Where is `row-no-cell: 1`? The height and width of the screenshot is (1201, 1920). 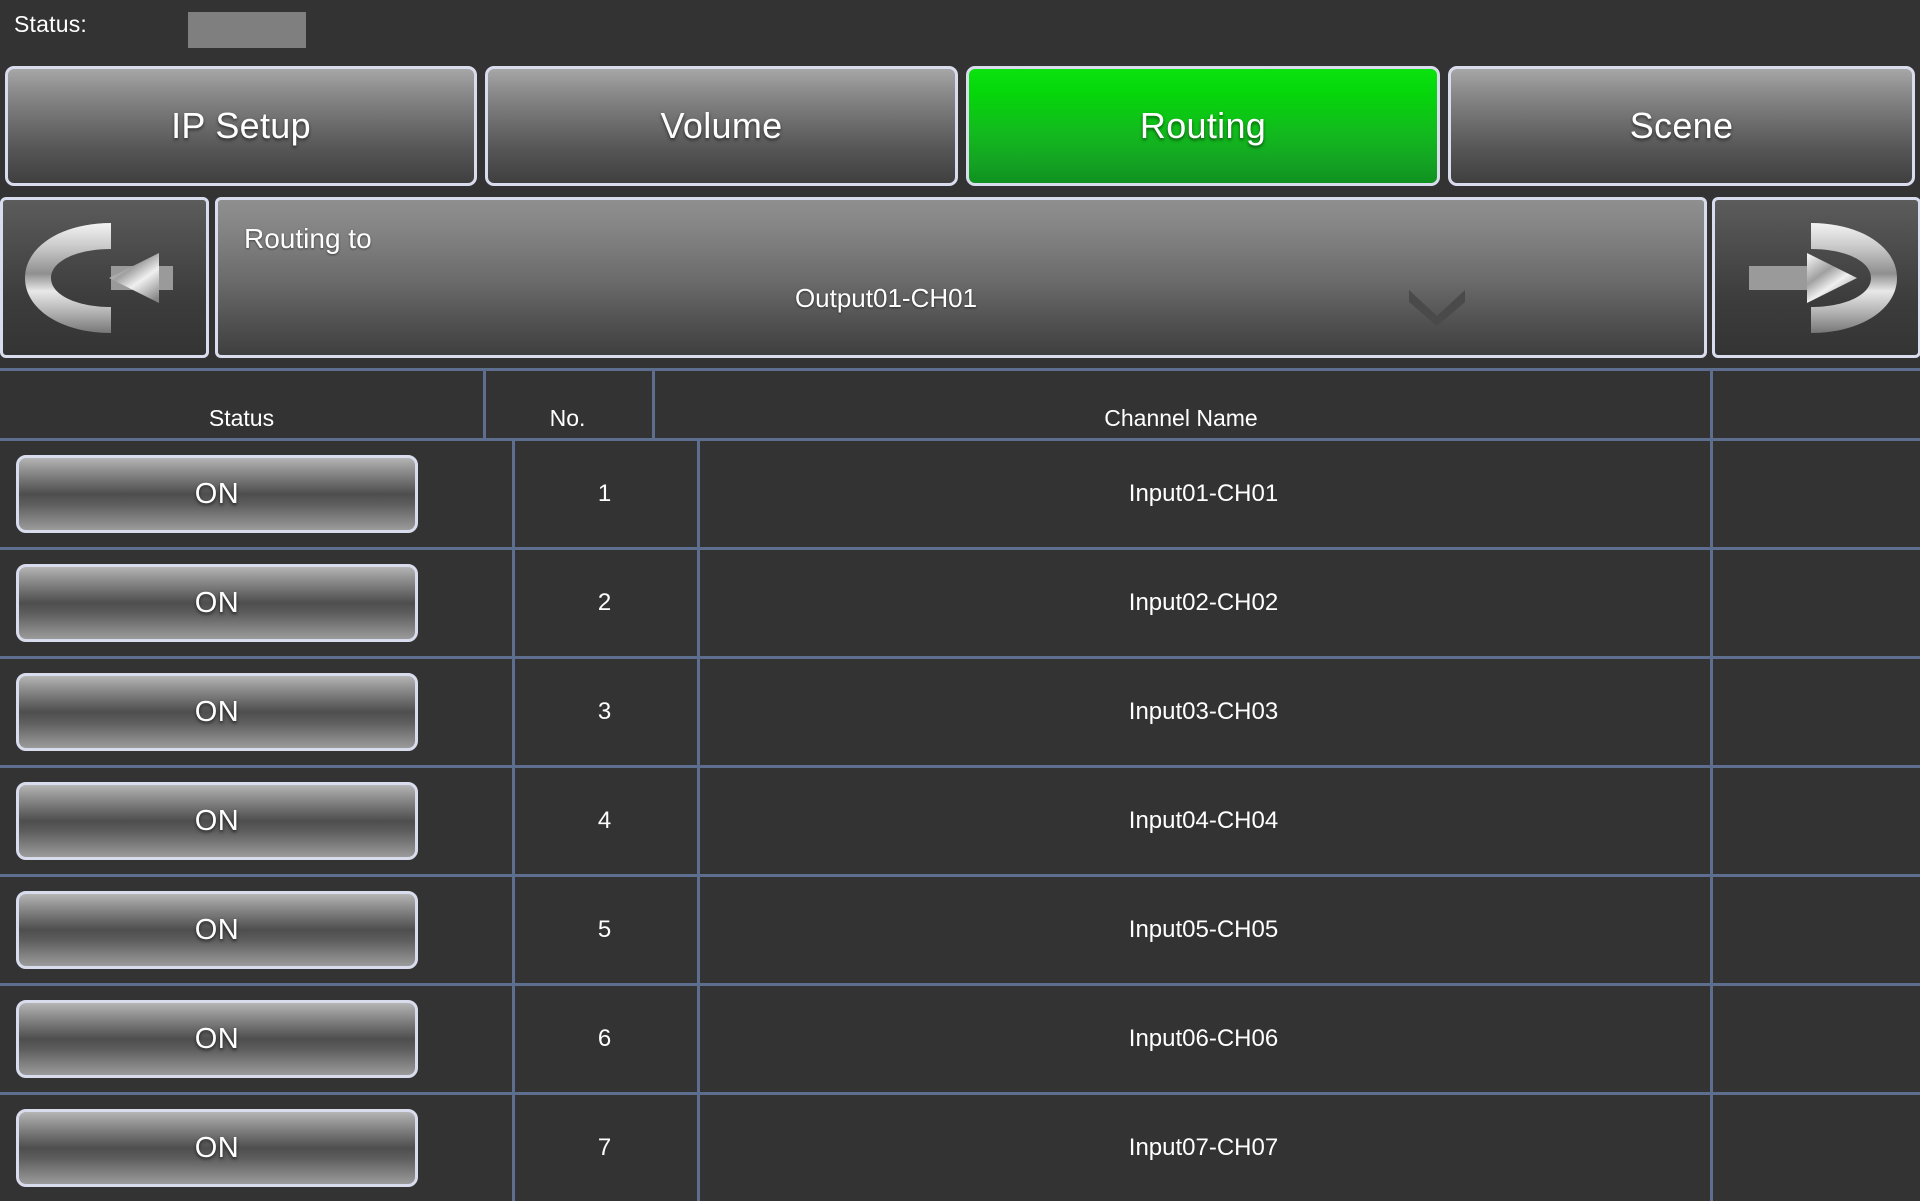 row-no-cell: 1 is located at coordinates (604, 493).